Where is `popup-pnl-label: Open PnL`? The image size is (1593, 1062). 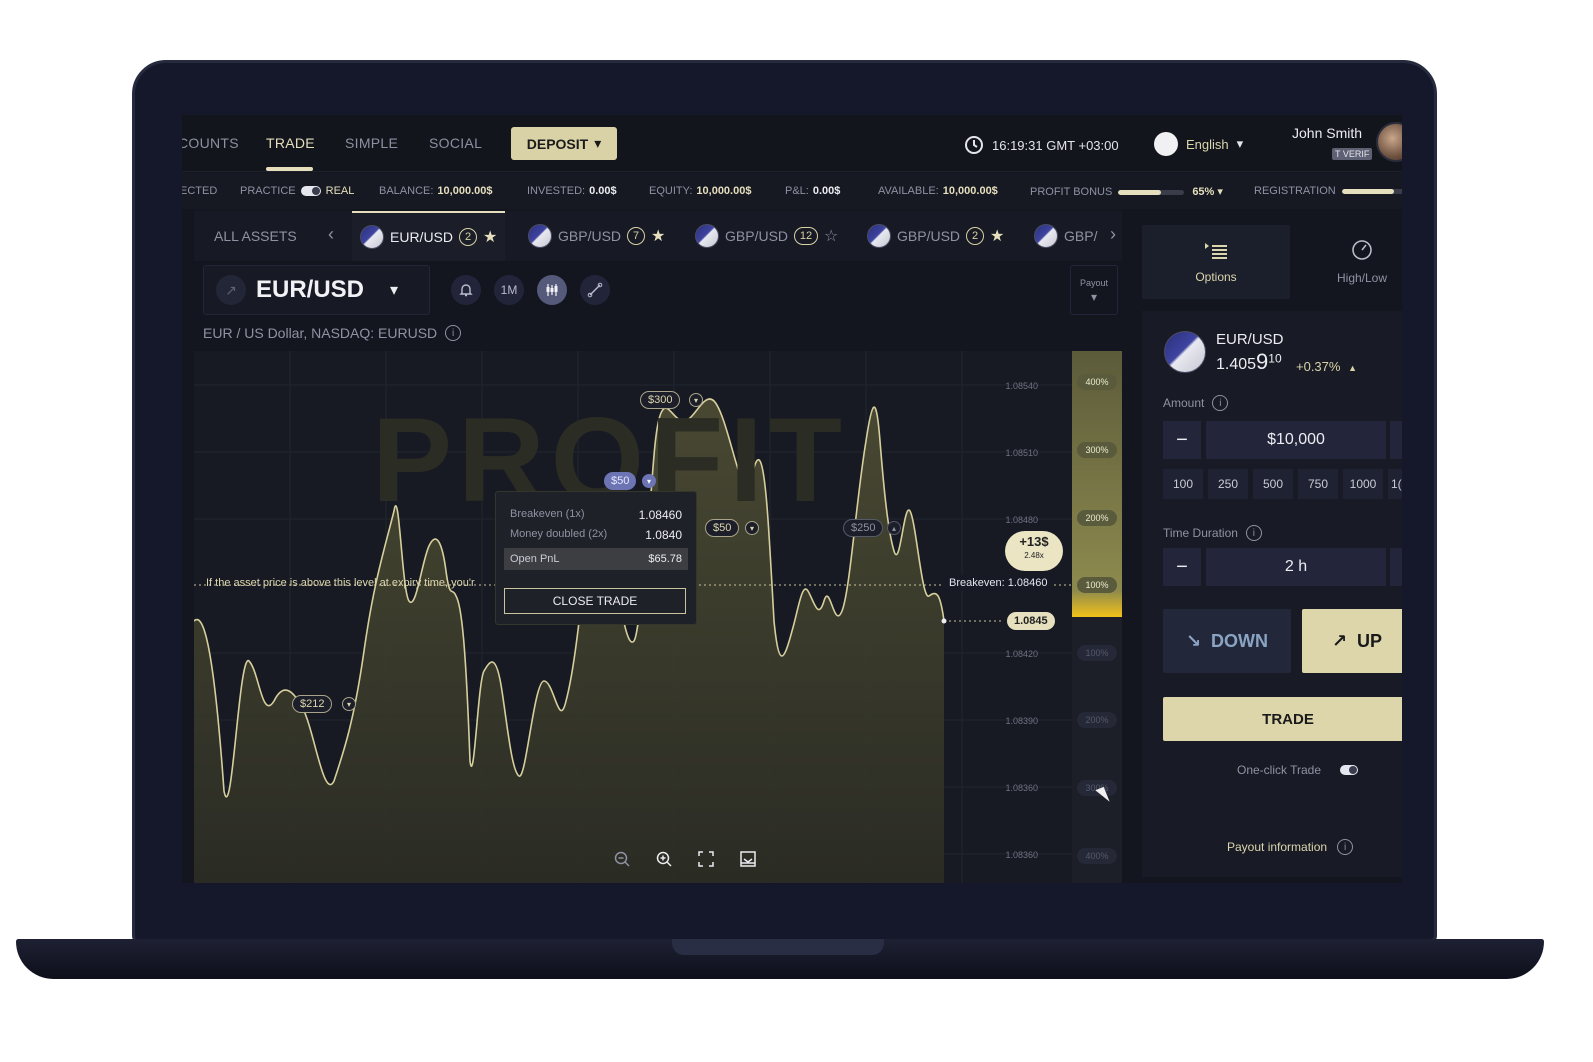
popup-pnl-label: Open PnL is located at coordinates (535, 559).